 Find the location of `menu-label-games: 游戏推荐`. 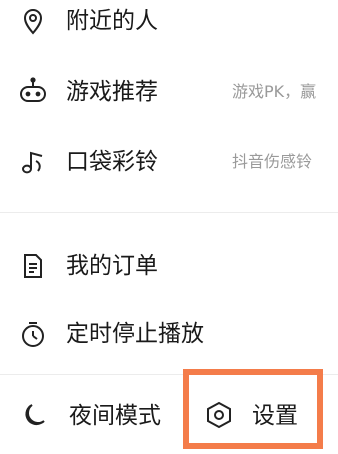

menu-label-games: 游戏推荐 is located at coordinates (112, 92).